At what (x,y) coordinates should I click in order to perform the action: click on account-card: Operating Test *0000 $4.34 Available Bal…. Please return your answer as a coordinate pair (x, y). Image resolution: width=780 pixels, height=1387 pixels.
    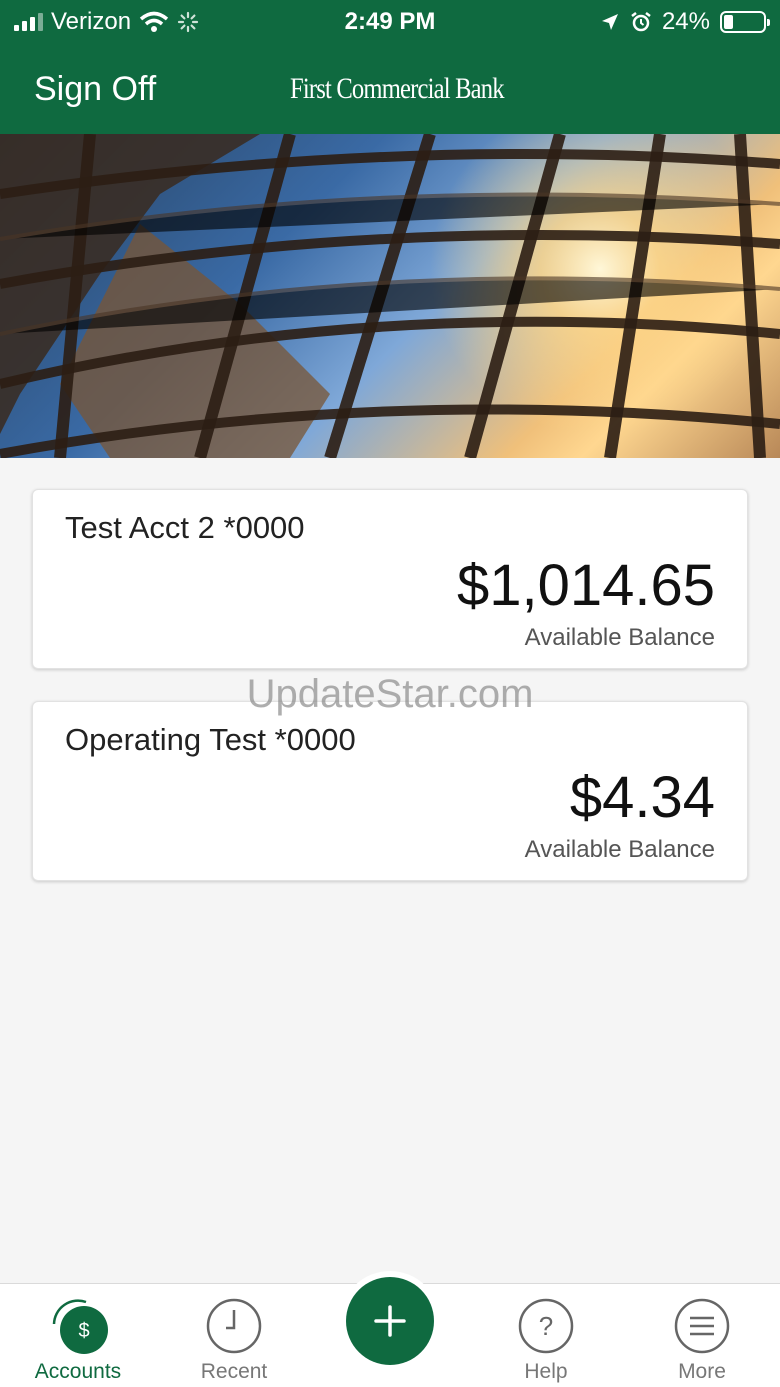
    Looking at the image, I should click on (390, 791).